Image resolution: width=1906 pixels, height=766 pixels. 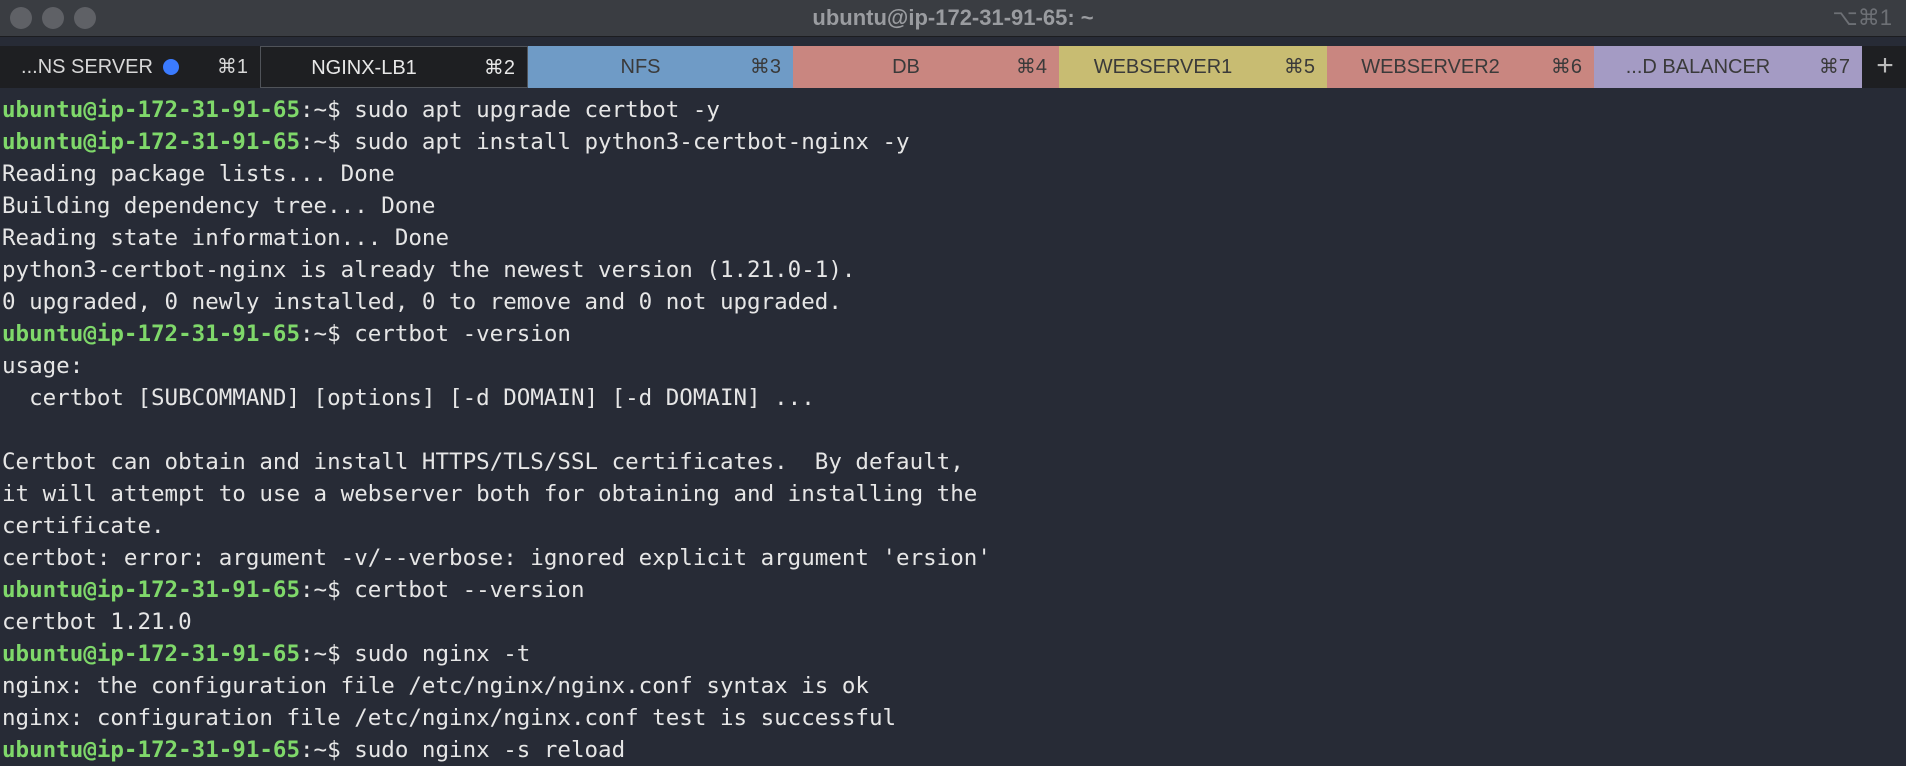 What do you see at coordinates (1299, 67) in the screenshot?
I see `tab-shortcut: ⌘5` at bounding box center [1299, 67].